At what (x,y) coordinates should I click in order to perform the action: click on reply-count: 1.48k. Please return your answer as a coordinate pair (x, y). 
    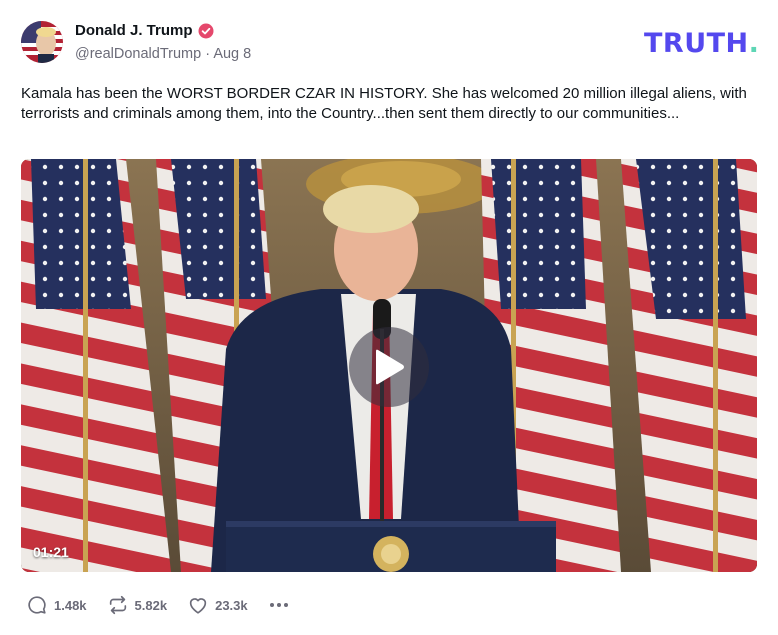
    Looking at the image, I should click on (70, 605).